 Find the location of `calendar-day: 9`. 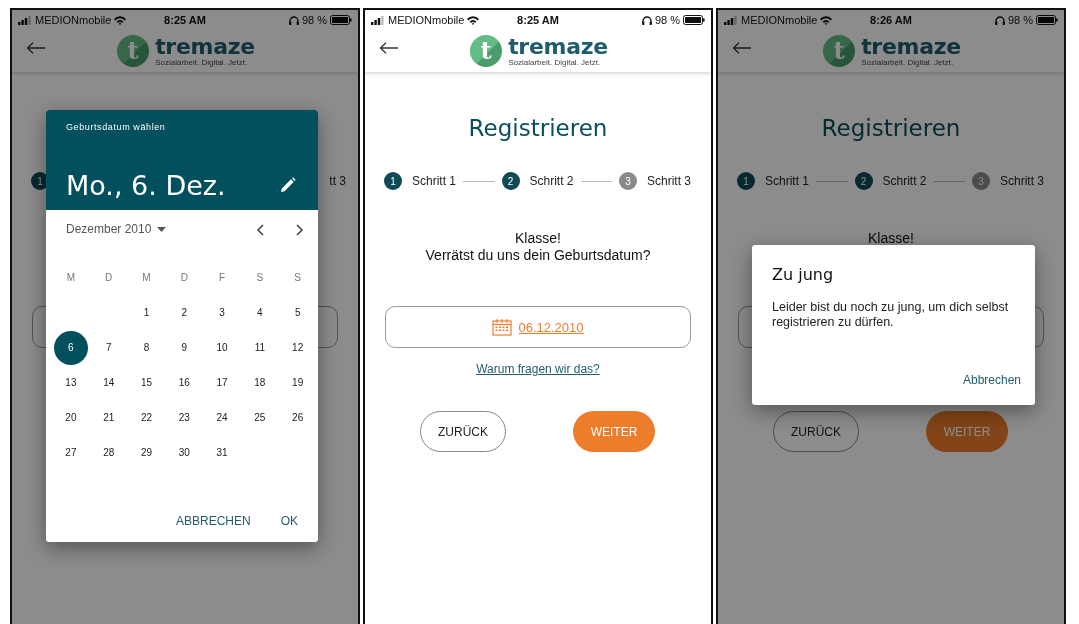

calendar-day: 9 is located at coordinates (184, 347).